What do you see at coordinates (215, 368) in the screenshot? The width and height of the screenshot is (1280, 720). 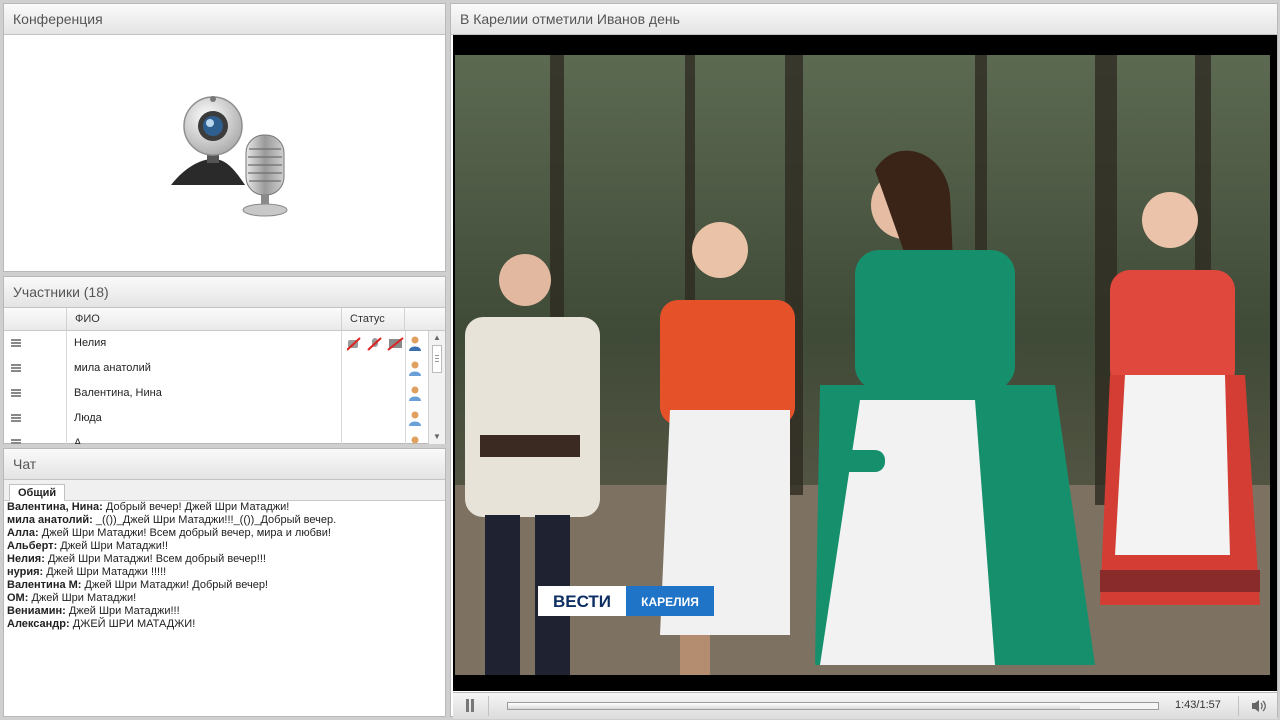 I see `table-row: мила анатолий` at bounding box center [215, 368].